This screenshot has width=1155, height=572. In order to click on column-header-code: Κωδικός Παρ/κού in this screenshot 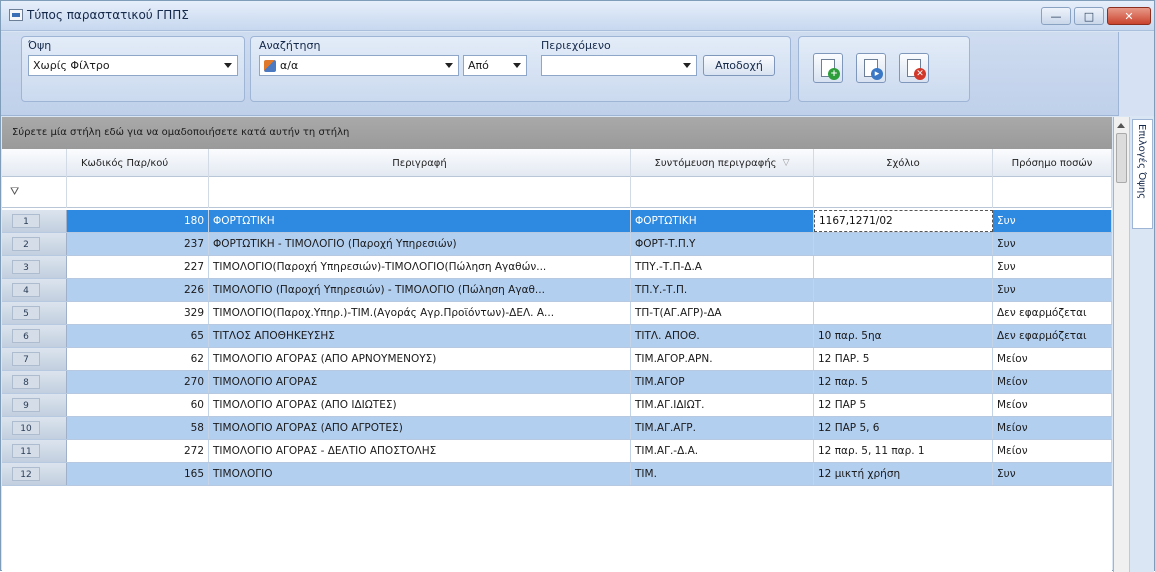, I will do `click(138, 163)`.